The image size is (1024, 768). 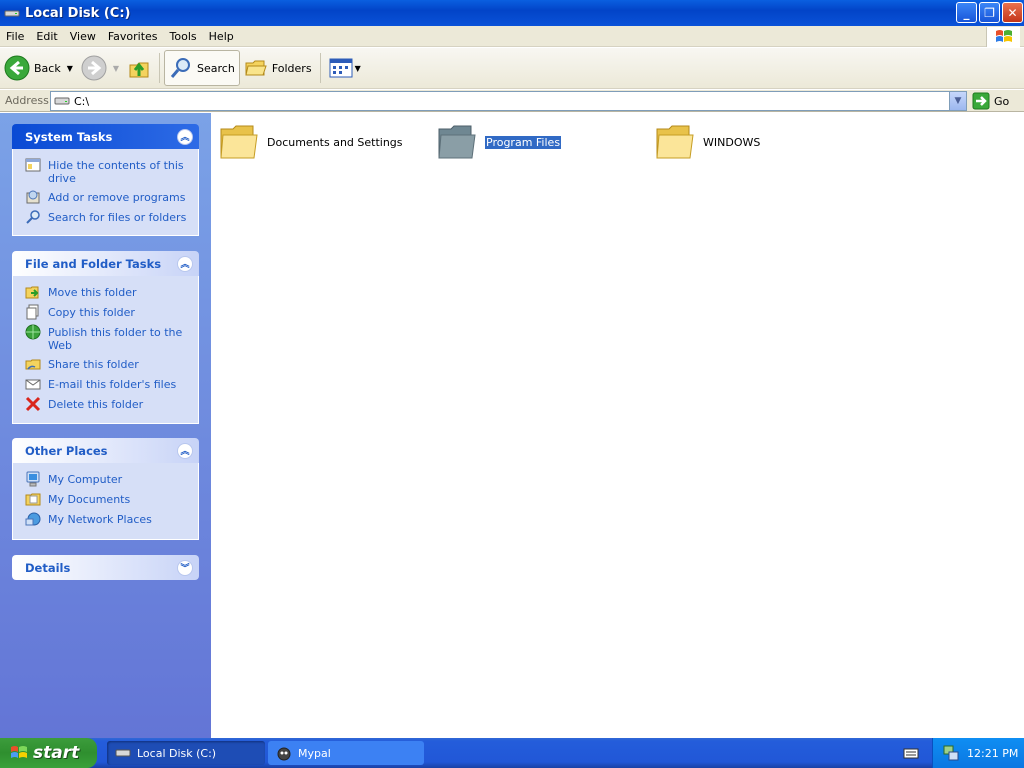 I want to click on globe-icon, so click(x=33, y=332).